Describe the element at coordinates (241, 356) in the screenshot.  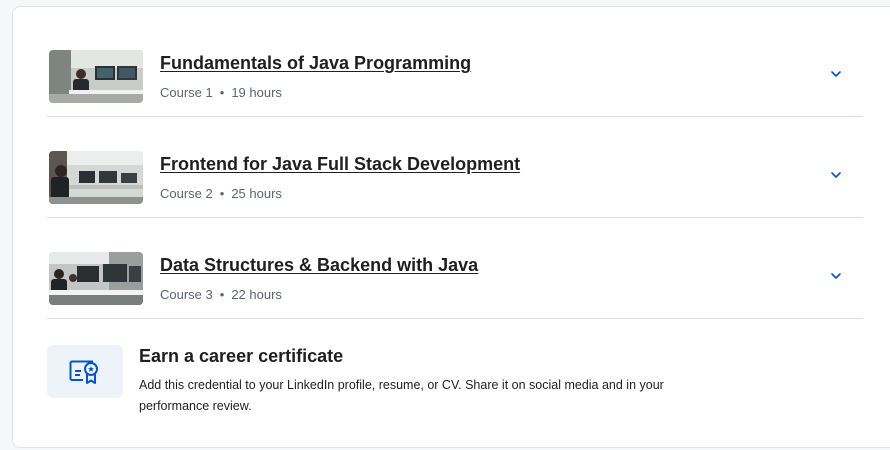
I see `certificate-title: Earn a career certificate` at that location.